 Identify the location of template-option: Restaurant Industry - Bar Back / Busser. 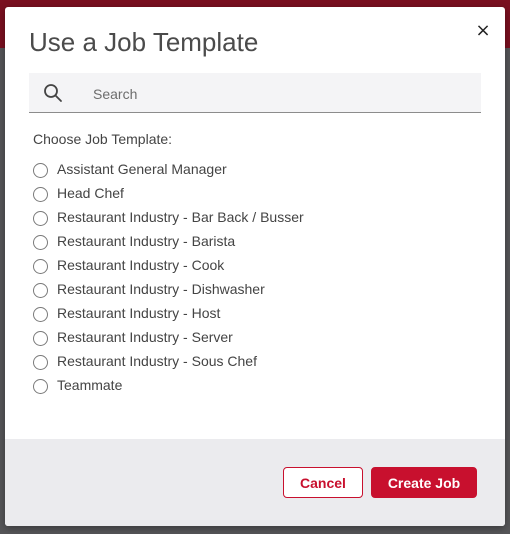
(253, 217).